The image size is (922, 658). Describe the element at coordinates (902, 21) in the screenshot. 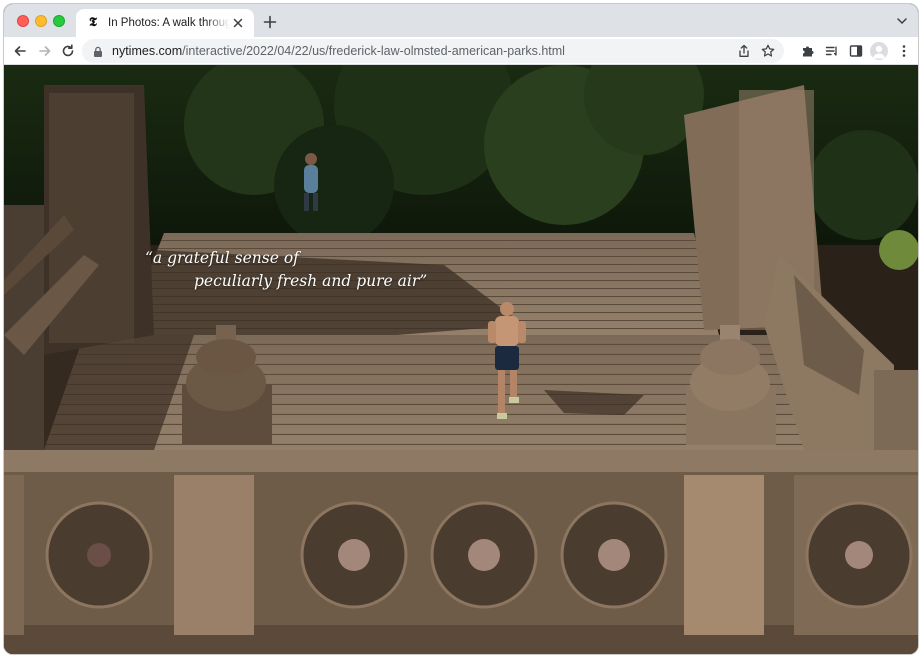

I see `chevron-down-icon` at that location.